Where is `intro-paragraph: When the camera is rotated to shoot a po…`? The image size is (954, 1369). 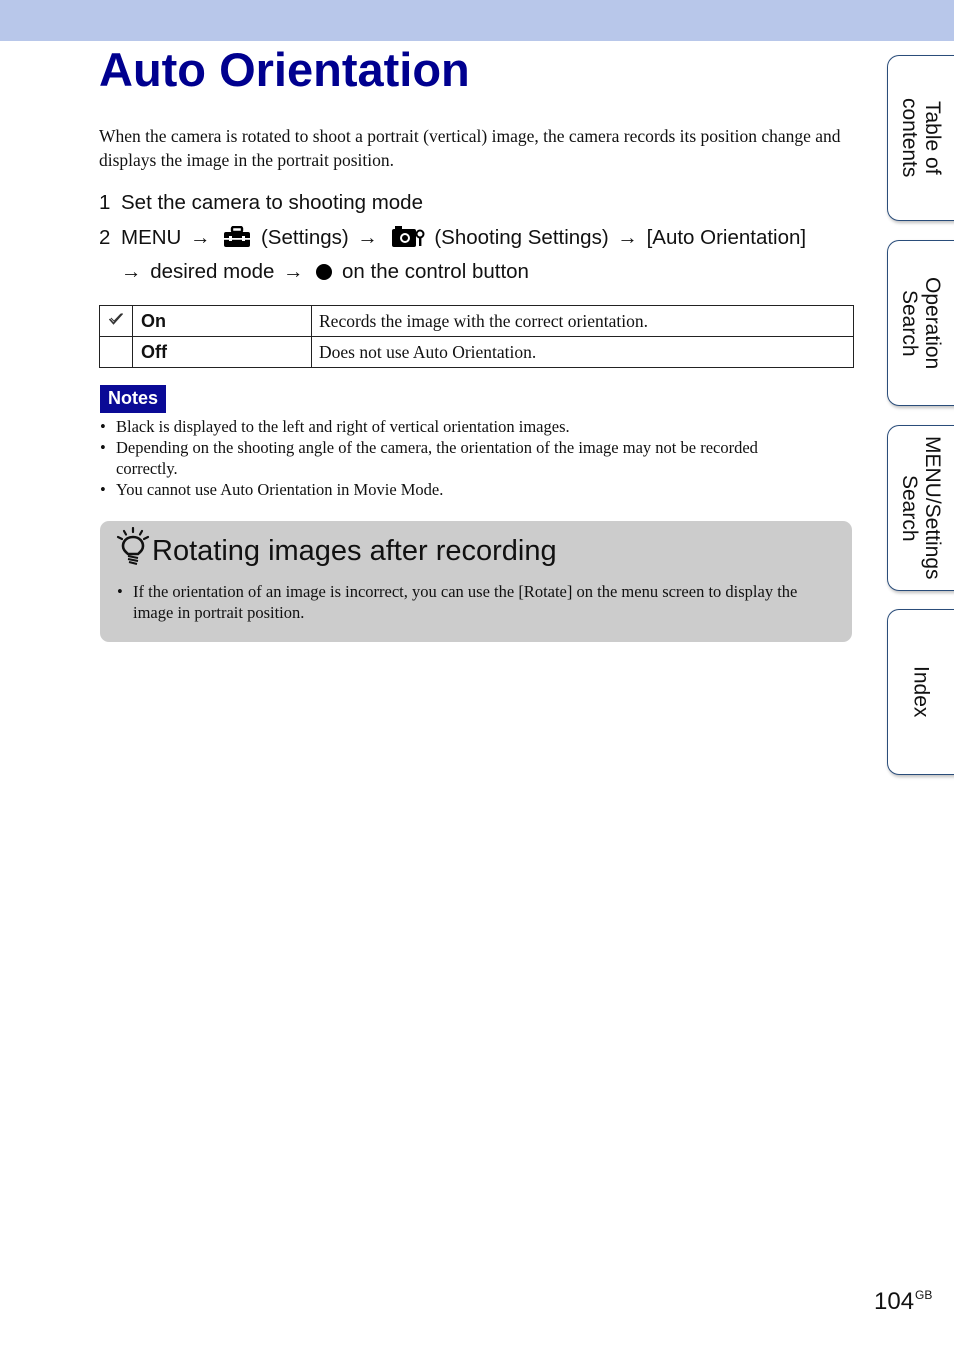 intro-paragraph: When the camera is rotated to shoot a po… is located at coordinates (470, 148).